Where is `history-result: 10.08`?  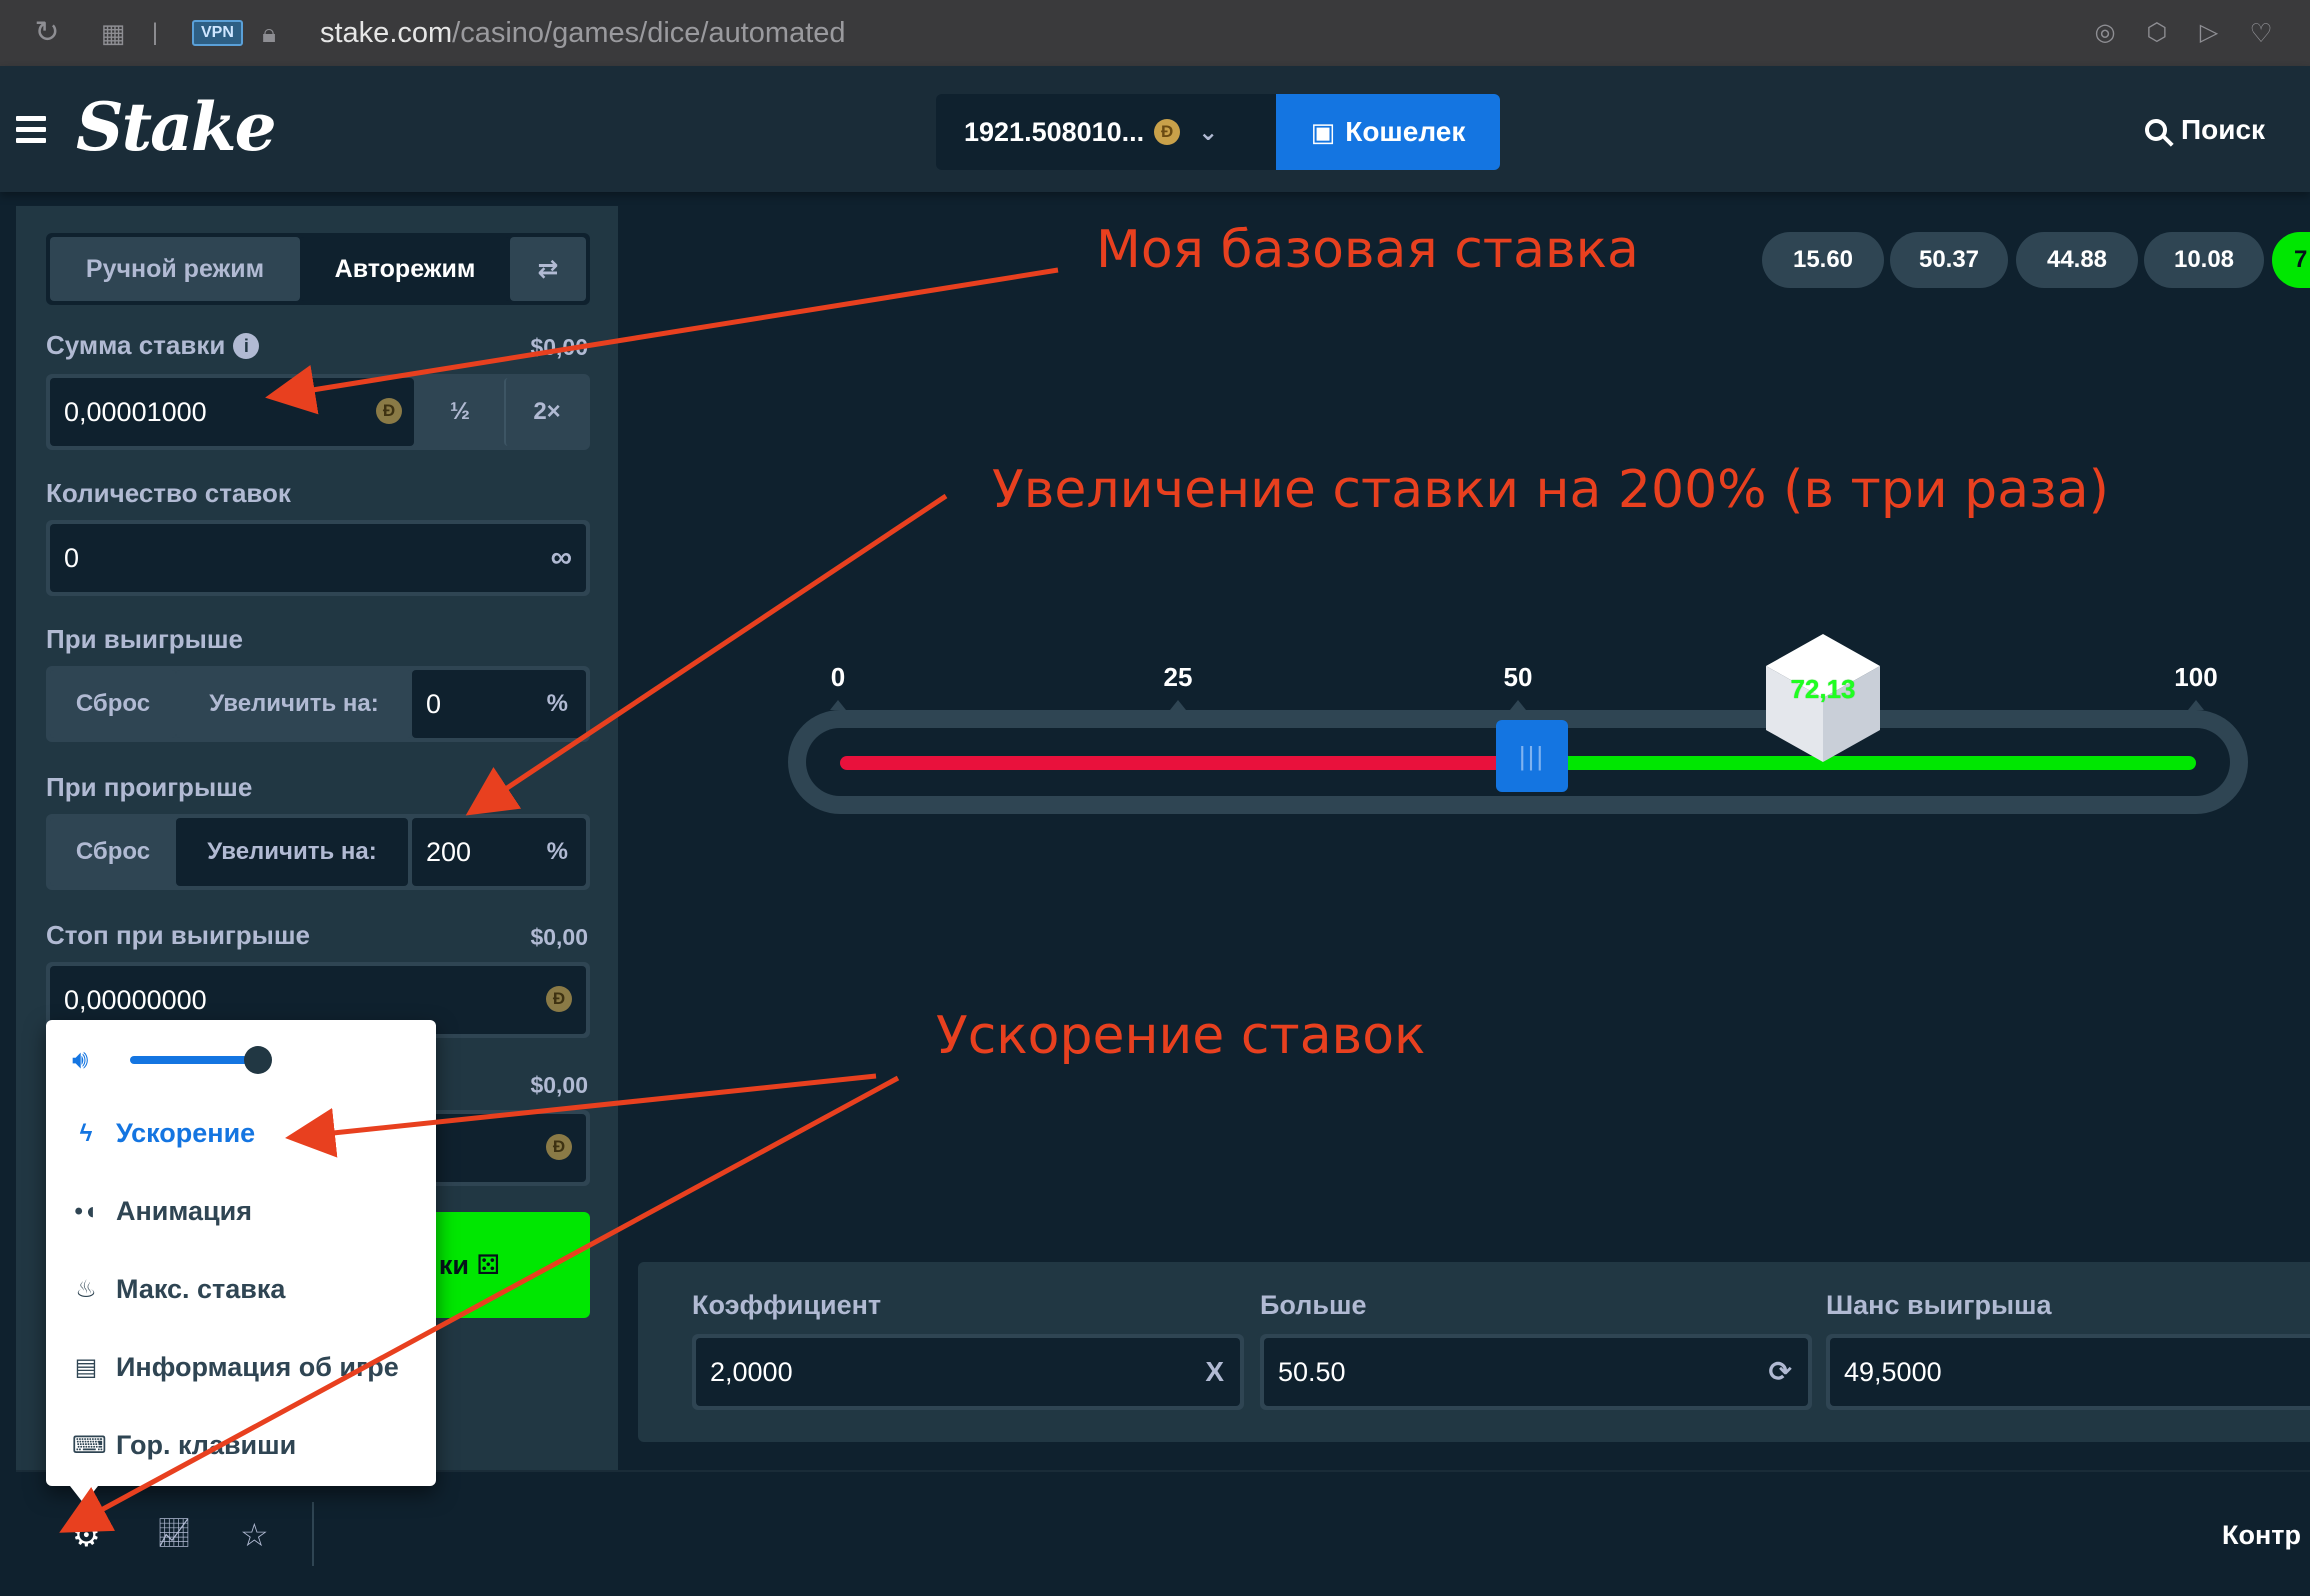 history-result: 10.08 is located at coordinates (2204, 260).